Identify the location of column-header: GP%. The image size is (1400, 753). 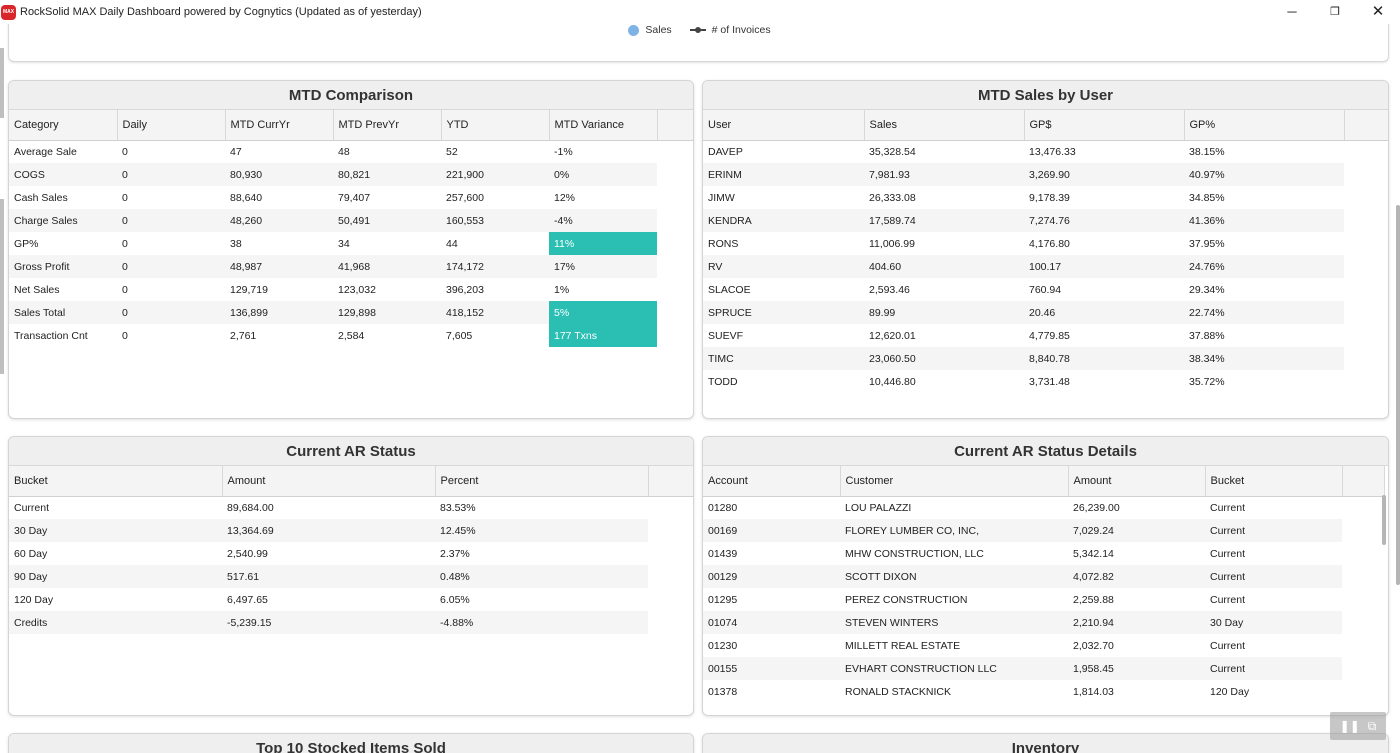
(1264, 125).